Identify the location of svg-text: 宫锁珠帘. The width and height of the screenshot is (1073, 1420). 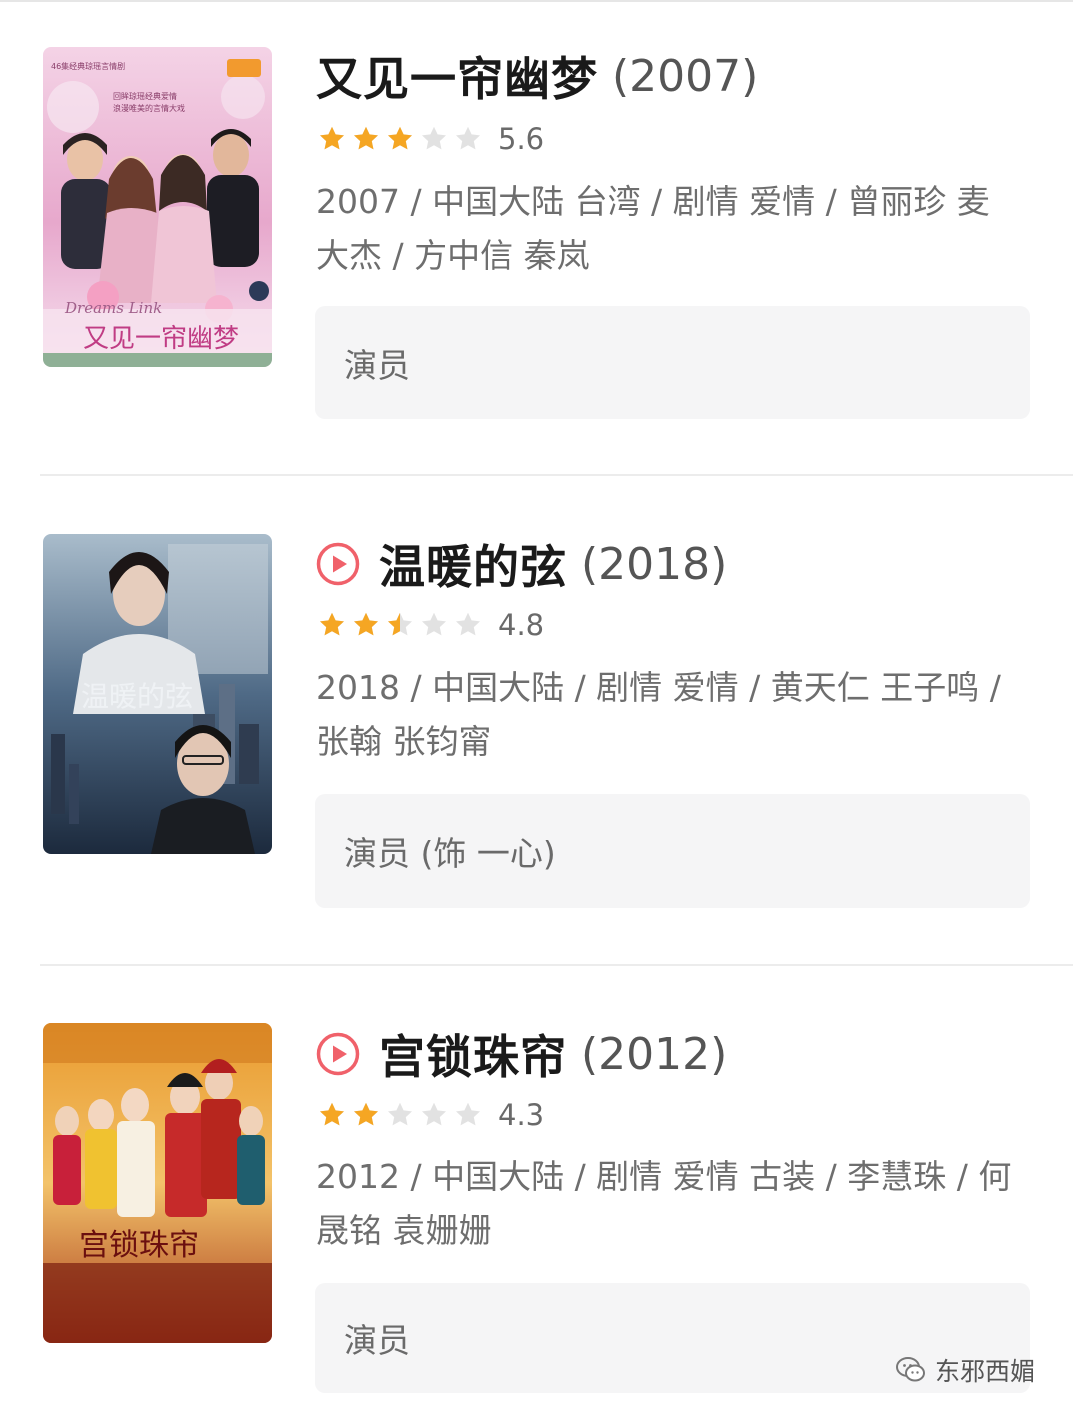
(139, 1245).